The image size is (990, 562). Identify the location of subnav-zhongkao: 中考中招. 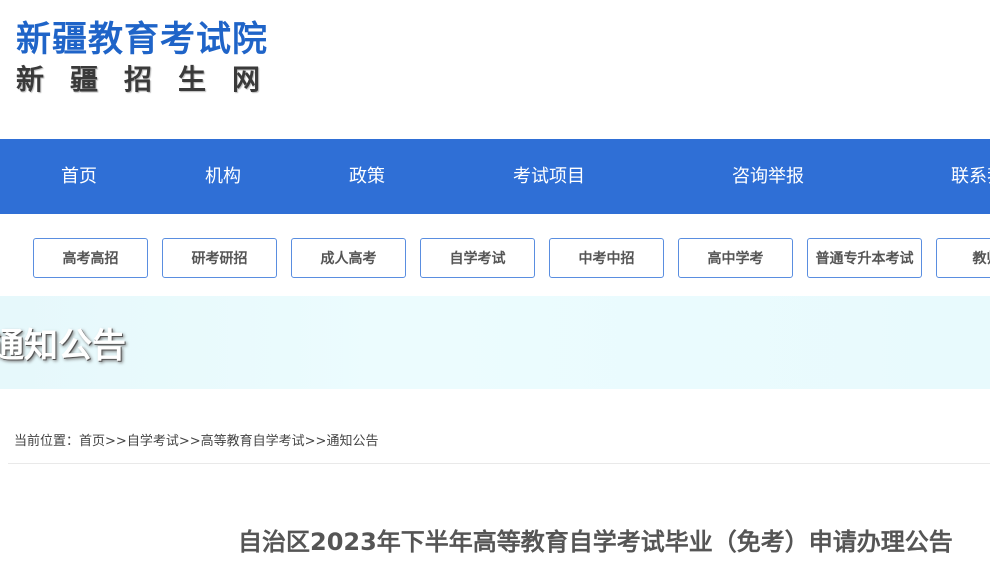
(606, 258).